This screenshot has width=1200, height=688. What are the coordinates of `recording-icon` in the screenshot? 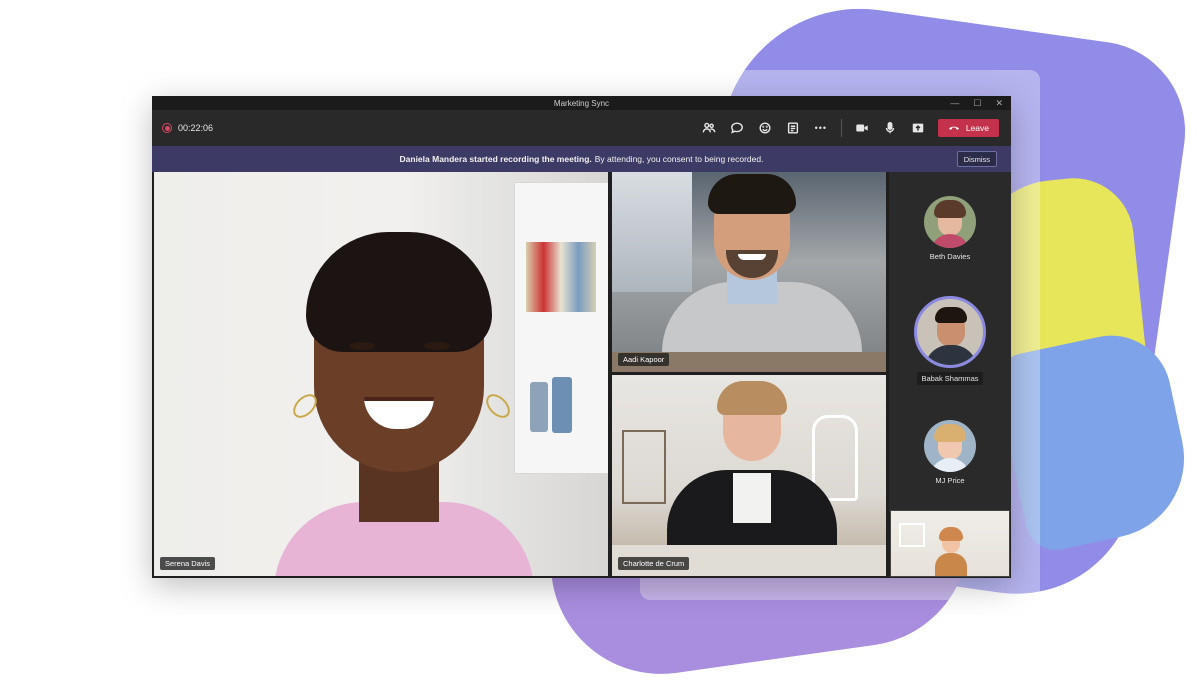 It's located at (167, 128).